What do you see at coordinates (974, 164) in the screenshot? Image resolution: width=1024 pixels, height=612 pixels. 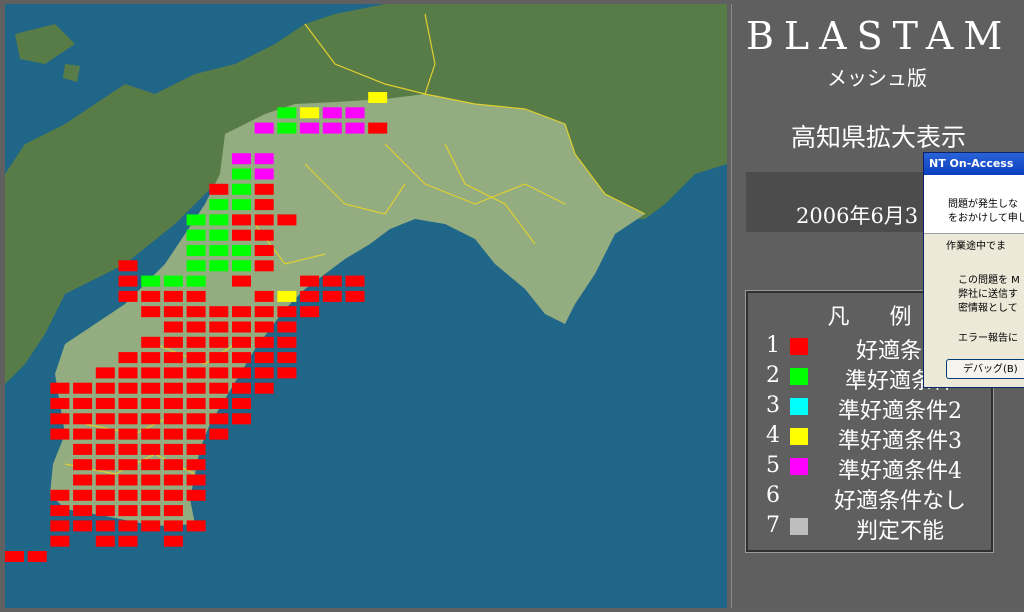 I see `dialog-title: NT On-Access` at bounding box center [974, 164].